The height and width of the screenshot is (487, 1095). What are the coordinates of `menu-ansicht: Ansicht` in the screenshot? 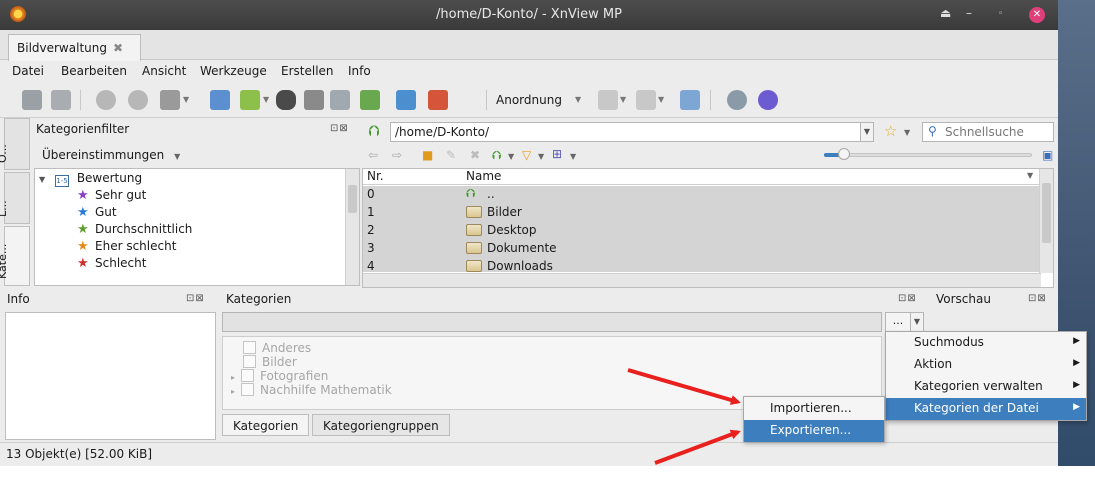 It's located at (164, 71).